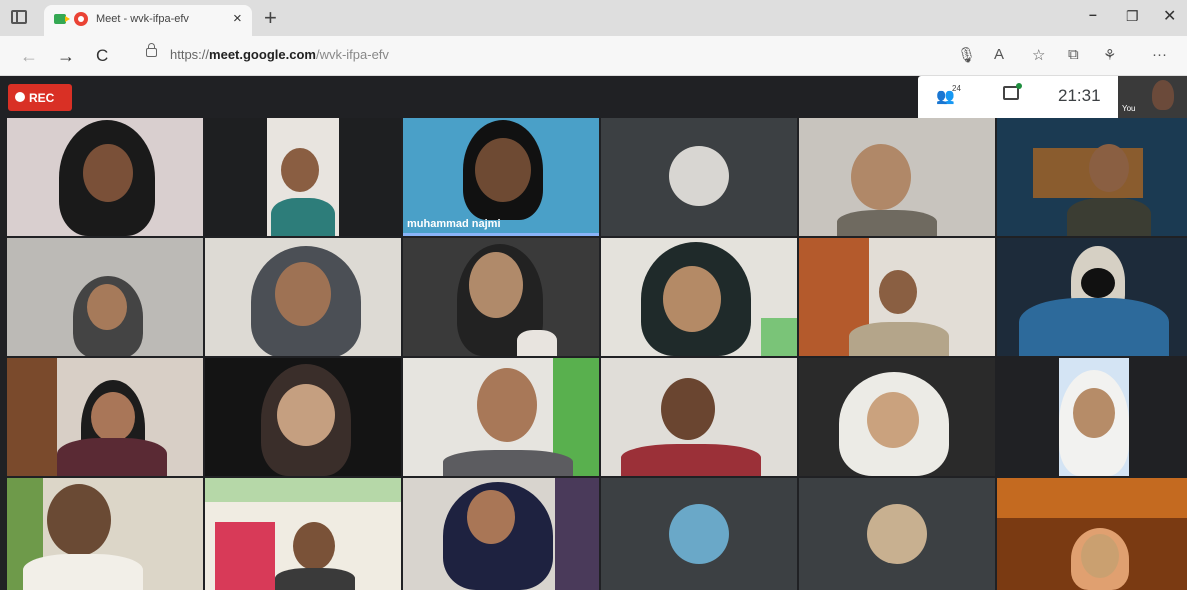 The height and width of the screenshot is (590, 1187). Describe the element at coordinates (62, 19) in the screenshot. I see `meet-favicon-icon` at that location.